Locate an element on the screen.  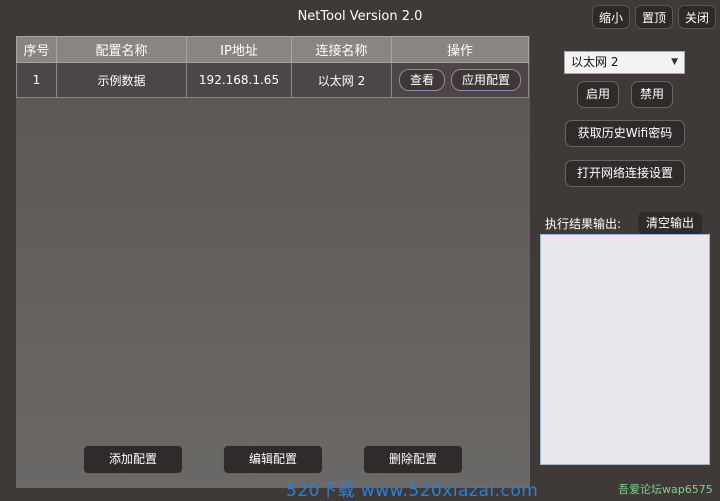
header-config-name: 配置名称 is located at coordinates (121, 49).